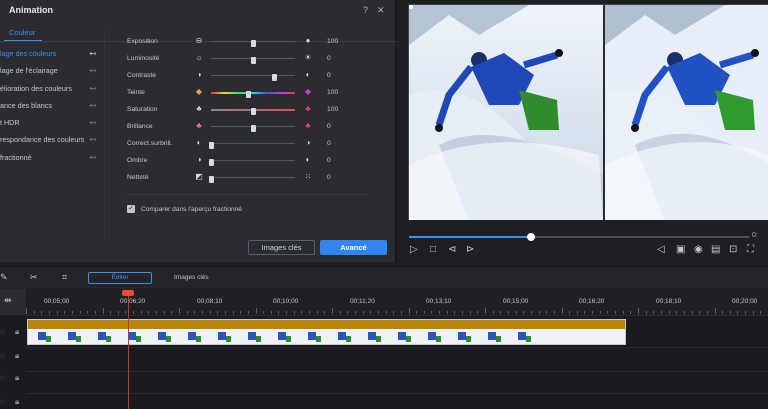 The image size is (768, 409). Describe the element at coordinates (131, 209) in the screenshot. I see `compare-checkbox: ✓` at that location.